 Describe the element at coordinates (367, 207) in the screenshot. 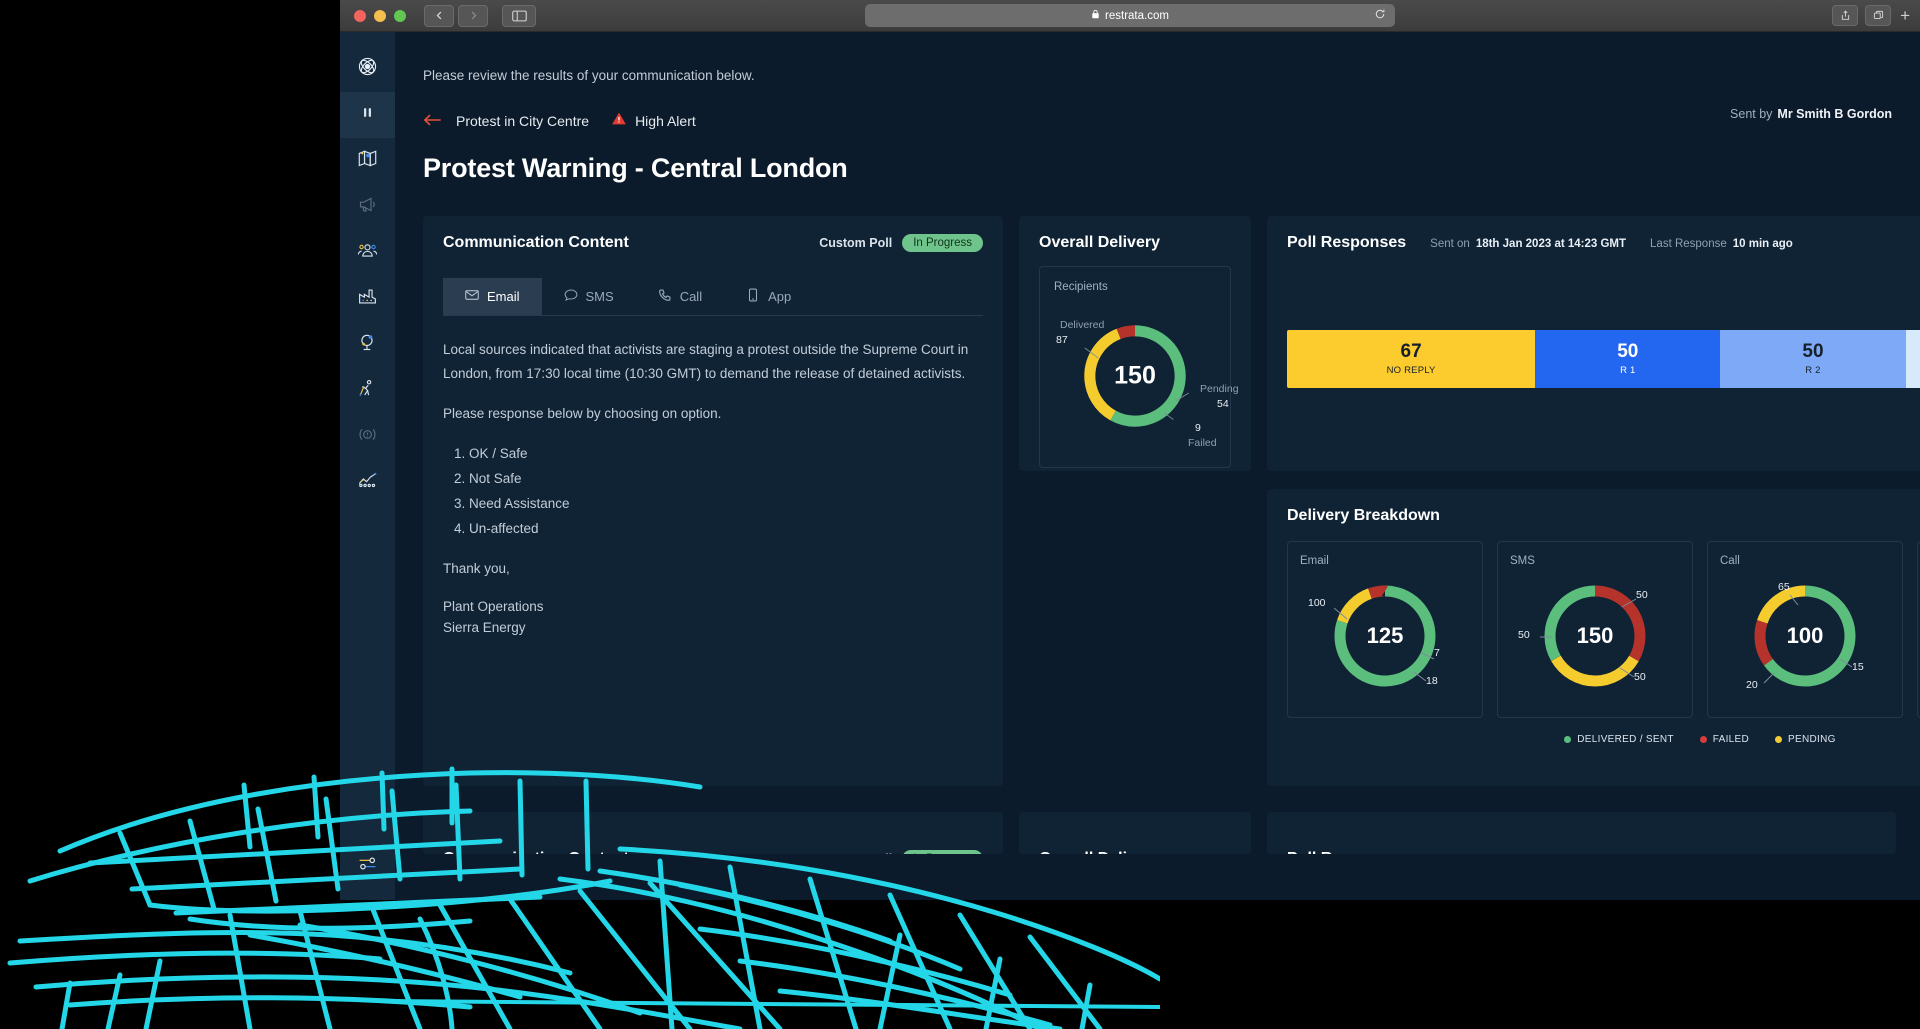

I see `sidebar-item-broadcast` at that location.